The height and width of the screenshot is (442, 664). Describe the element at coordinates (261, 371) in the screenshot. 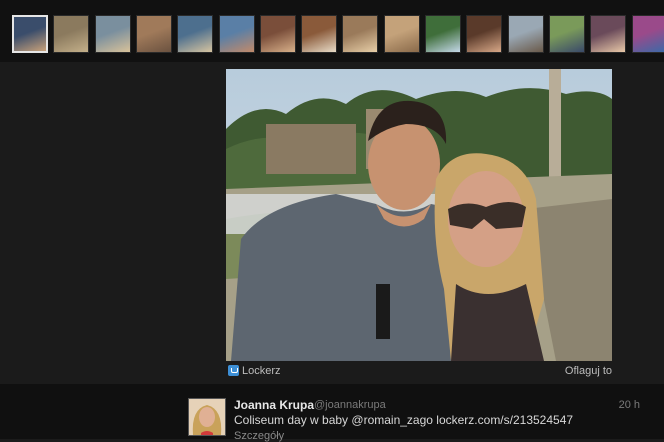

I see `lockerz-source-label: Lockerz` at that location.